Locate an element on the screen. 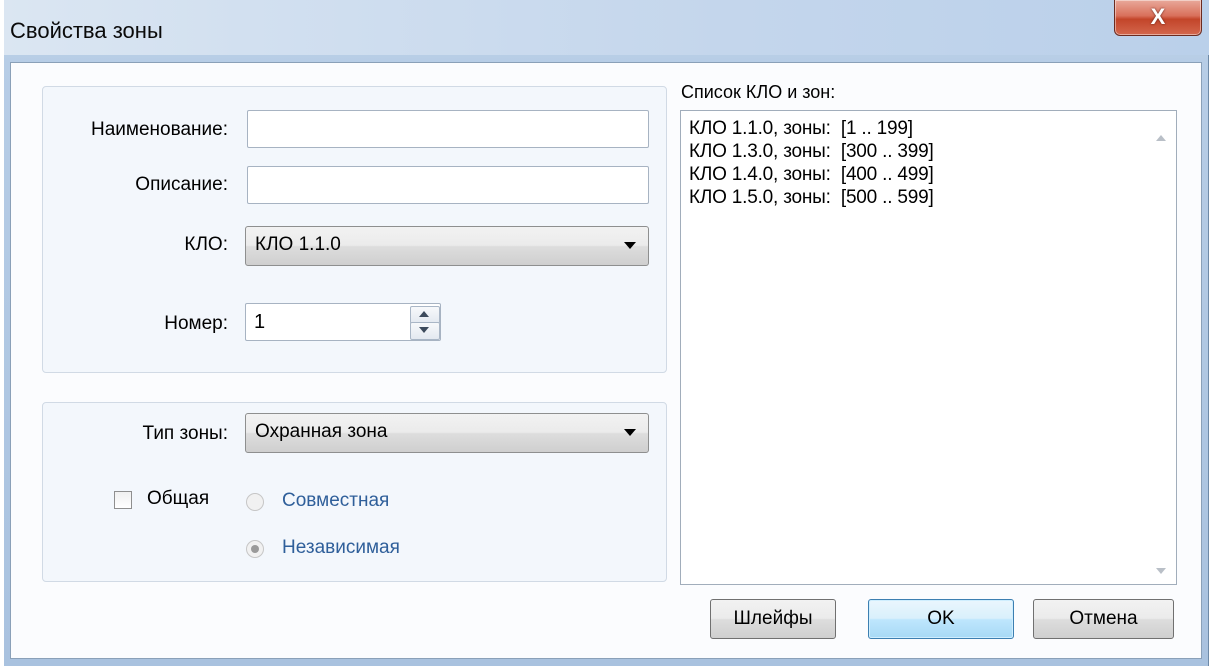 The image size is (1209, 666). shared-checkbox is located at coordinates (123, 500).